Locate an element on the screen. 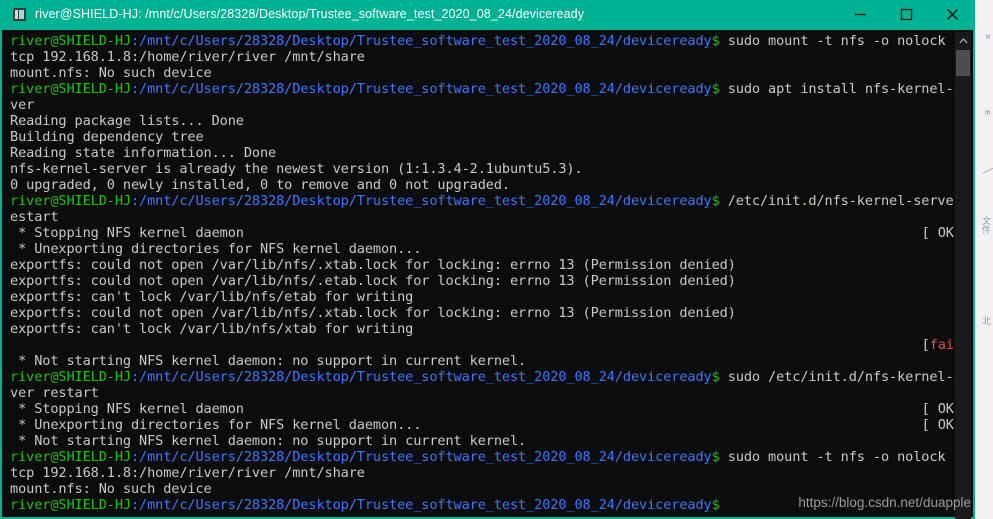 The width and height of the screenshot is (993, 519). terminal-output-line: Reading package lists... Done is located at coordinates (484, 121).